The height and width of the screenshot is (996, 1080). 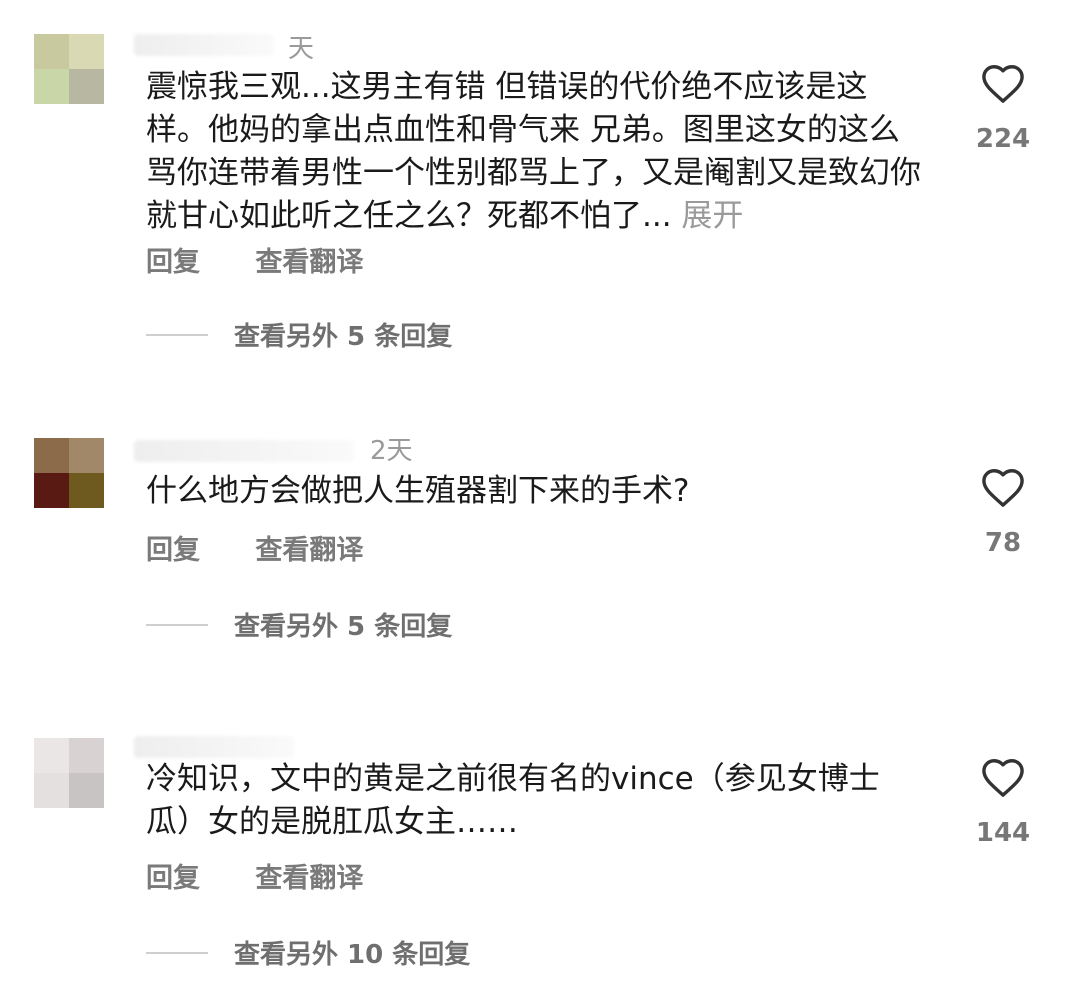 I want to click on more-replies-button: 查看另外 10 条回复, so click(x=308, y=952).